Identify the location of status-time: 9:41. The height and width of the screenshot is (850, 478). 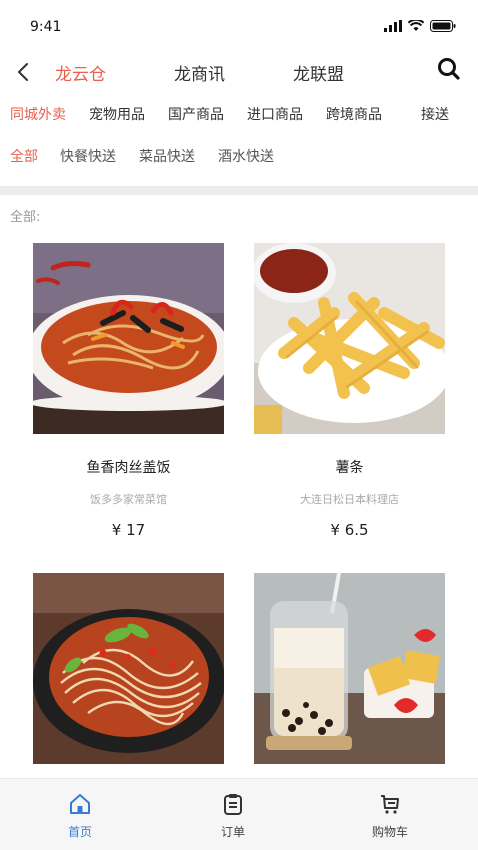
(46, 27).